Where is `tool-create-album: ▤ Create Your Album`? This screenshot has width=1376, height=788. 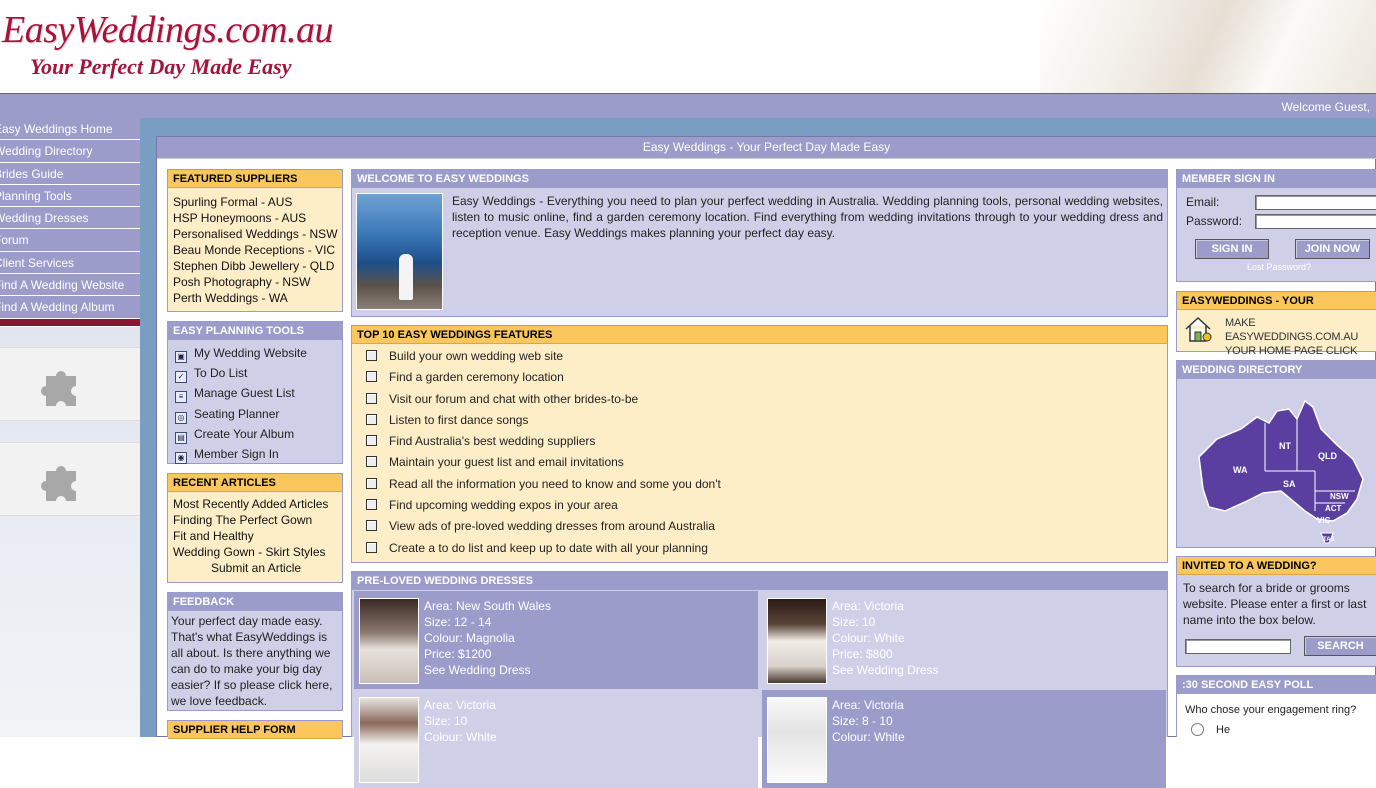
tool-create-album: ▤ Create Your Album is located at coordinates (258, 434).